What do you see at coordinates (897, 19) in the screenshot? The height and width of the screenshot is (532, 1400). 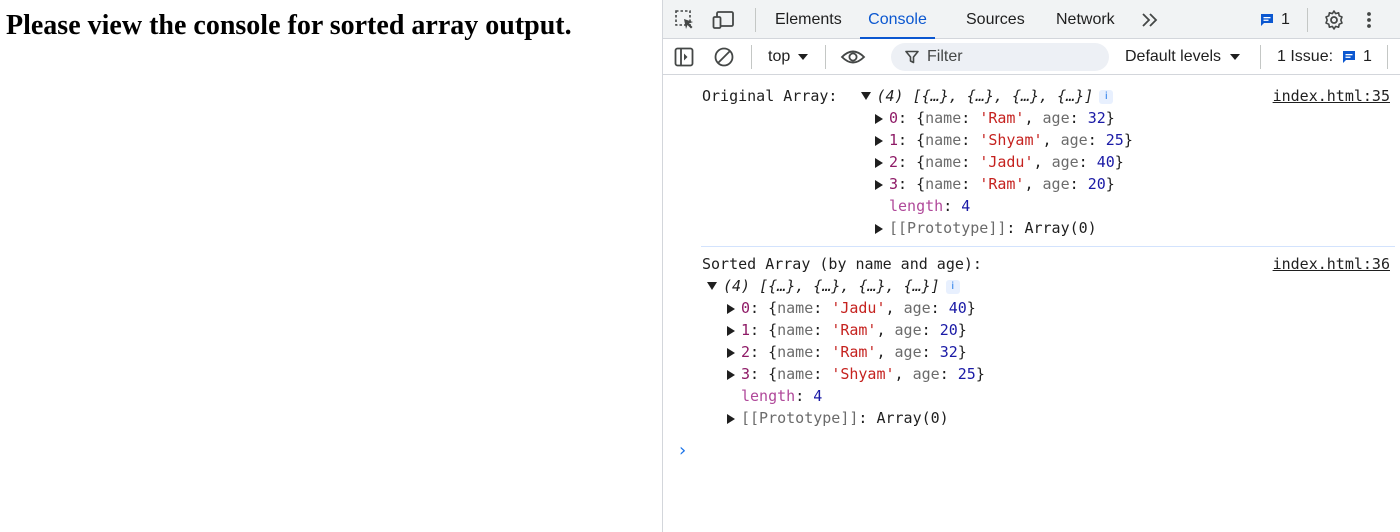 I see `tab-console: Console` at bounding box center [897, 19].